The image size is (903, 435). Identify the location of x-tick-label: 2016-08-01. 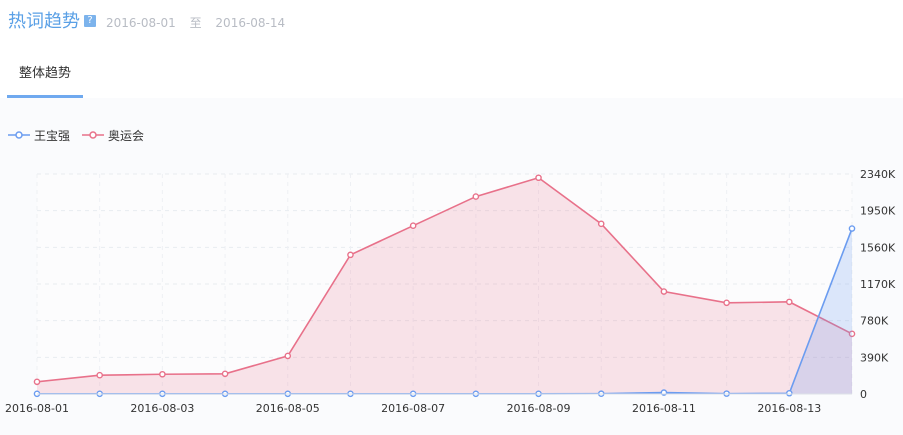
(37, 408).